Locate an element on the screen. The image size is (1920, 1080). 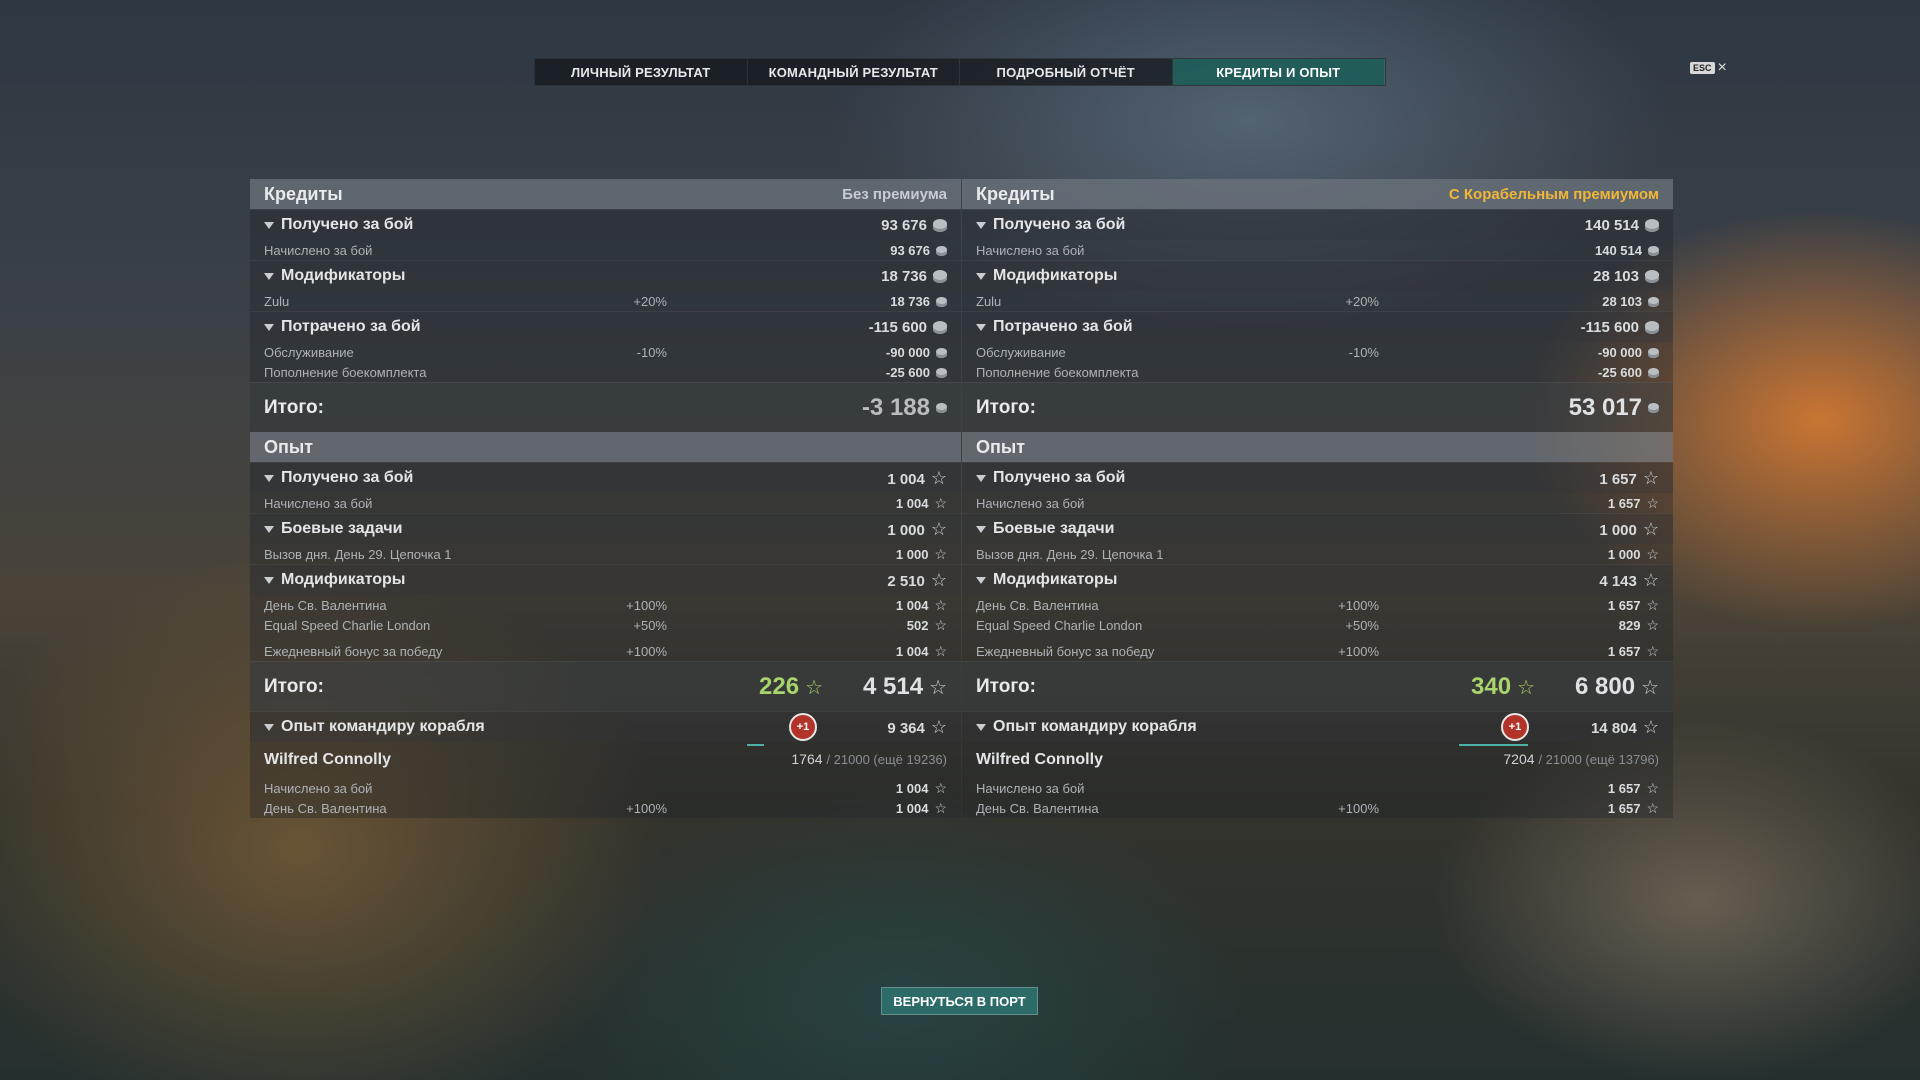
xp-earned-group: Получено за бой 1 004 ☆ is located at coordinates (605, 477).